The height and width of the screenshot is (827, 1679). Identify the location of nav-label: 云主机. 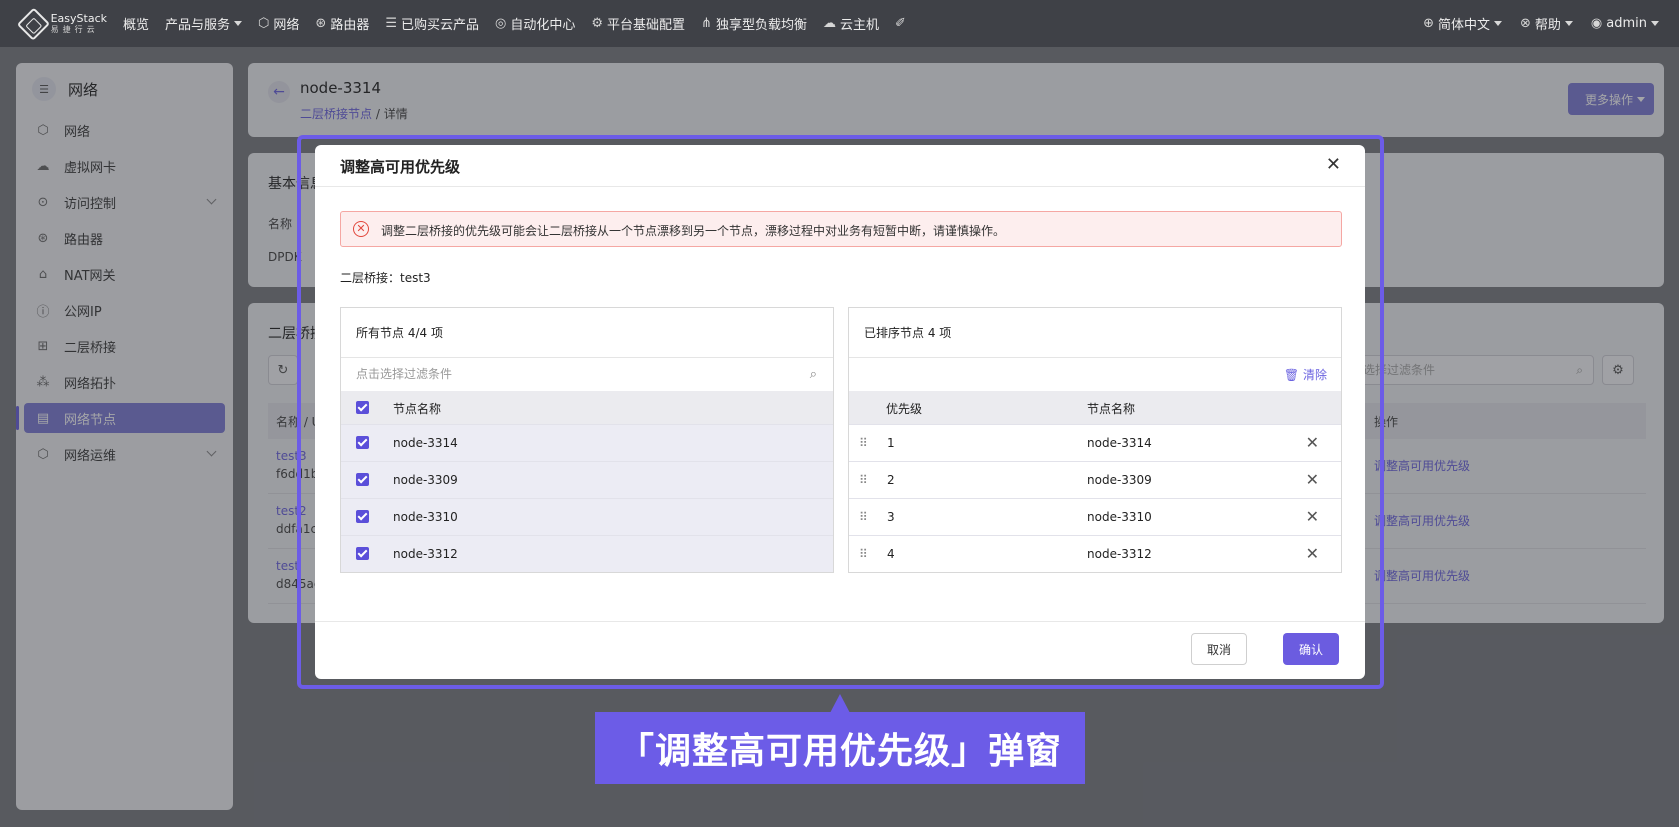
(859, 25).